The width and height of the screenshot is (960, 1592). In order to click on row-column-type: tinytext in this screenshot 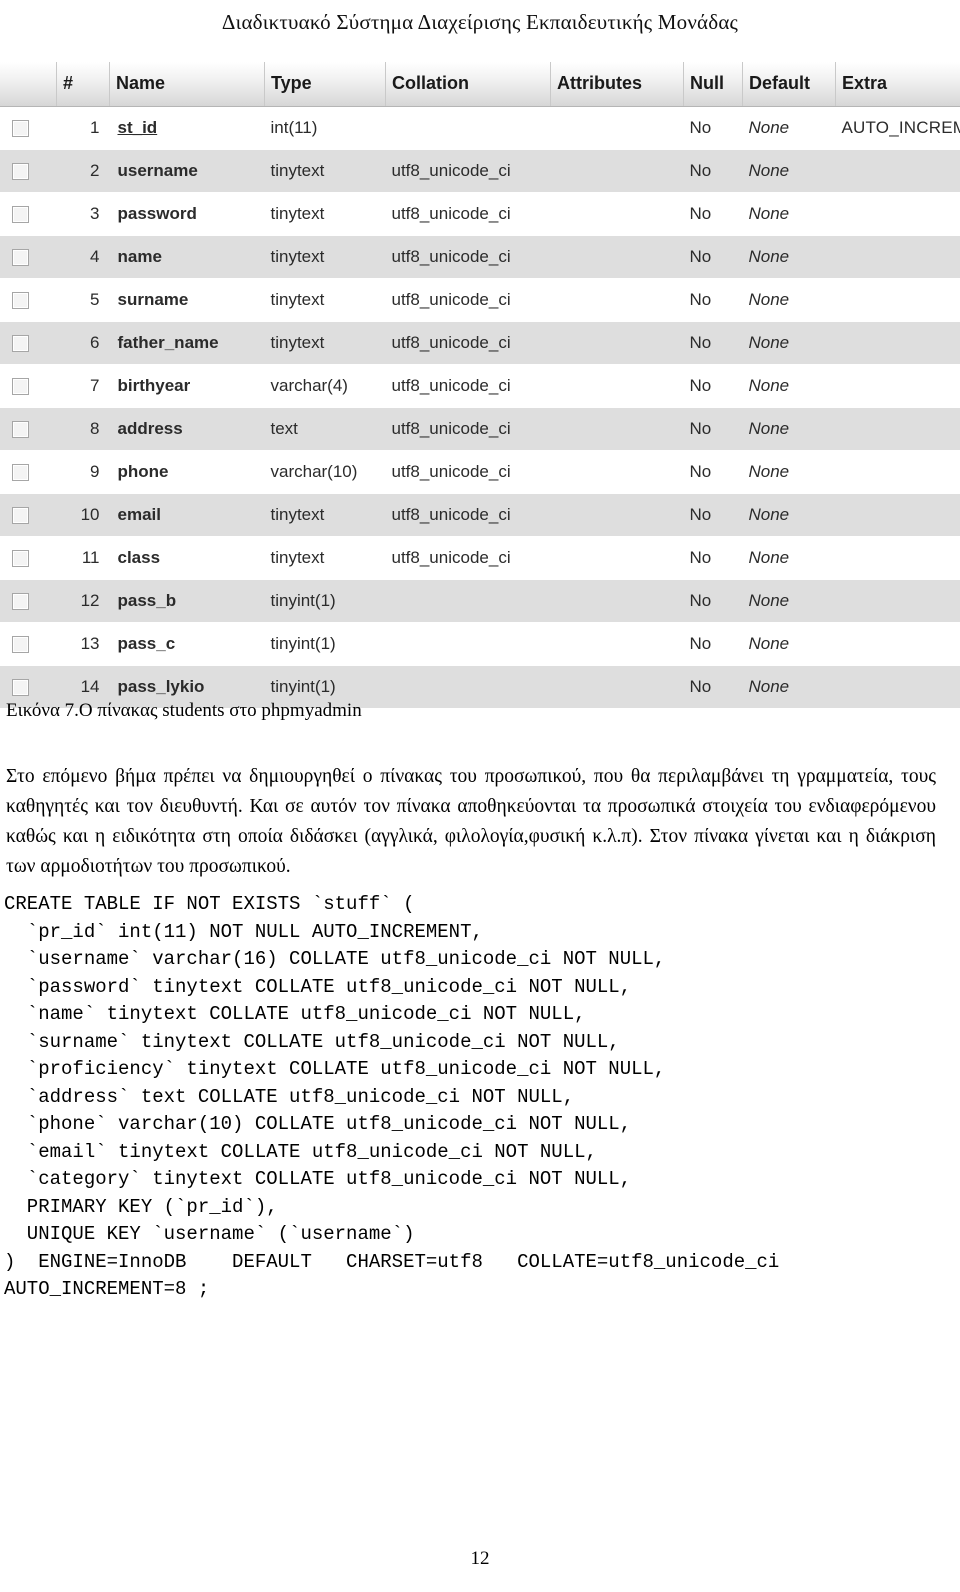, I will do `click(325, 257)`.